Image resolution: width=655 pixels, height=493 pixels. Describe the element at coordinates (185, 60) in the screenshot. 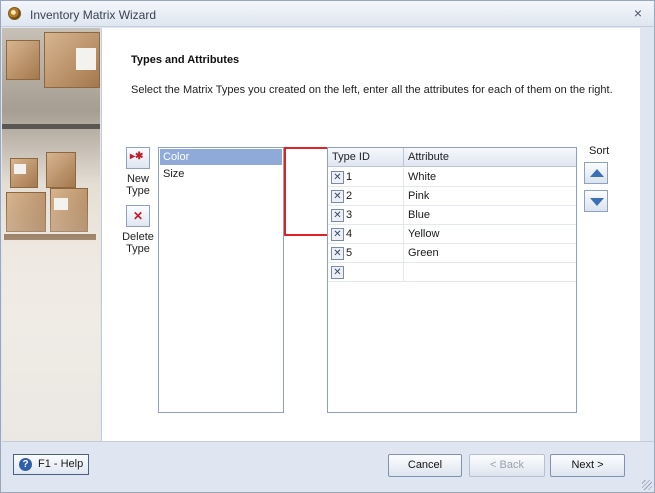

I see `page-title: Types and Attributes` at that location.